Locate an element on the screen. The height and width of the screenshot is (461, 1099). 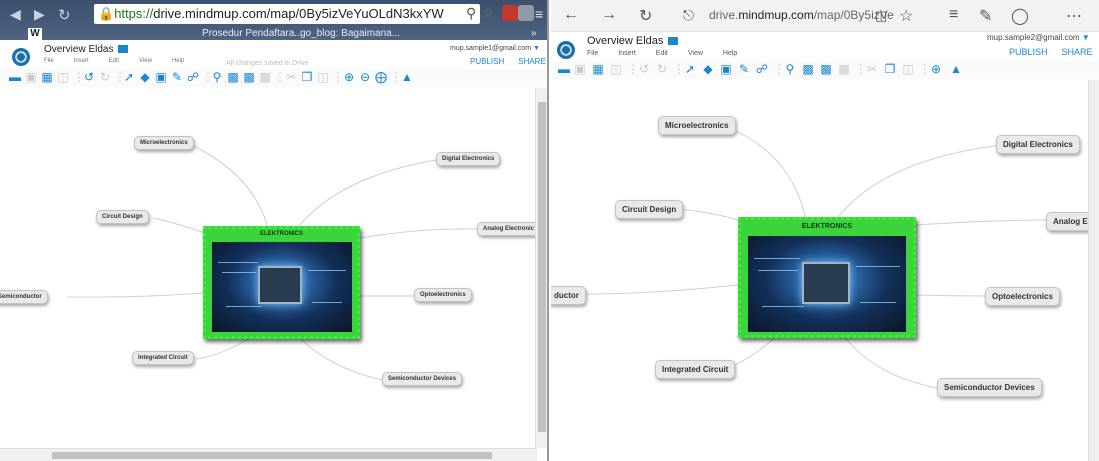
forward-icon: ▶ is located at coordinates (39, 14).